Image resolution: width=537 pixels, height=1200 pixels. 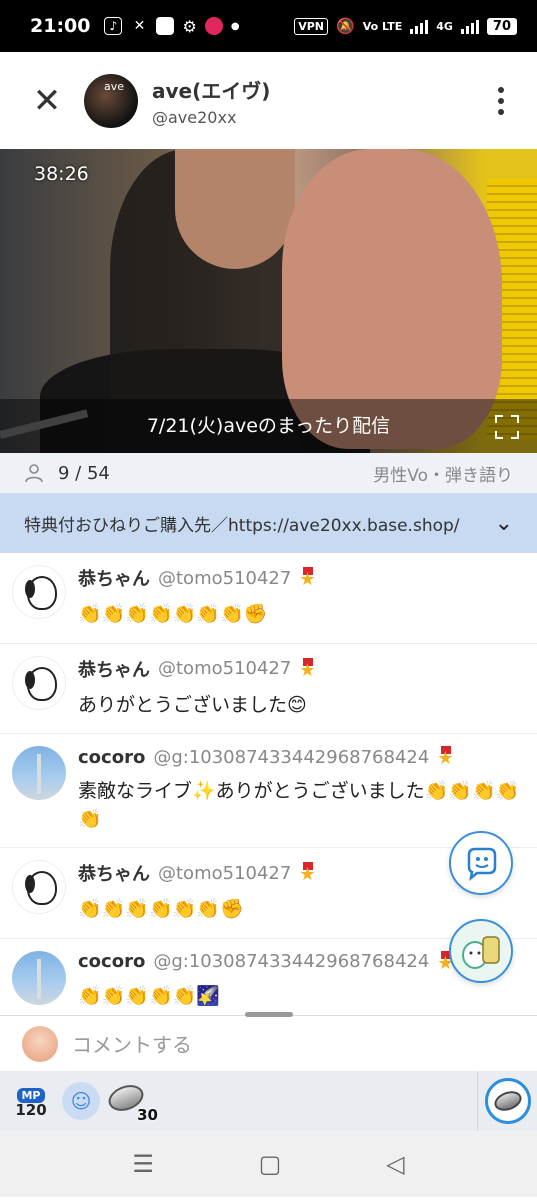 I want to click on comment-text: 👏👏👏👏👏👏👏✊, so click(x=173, y=614).